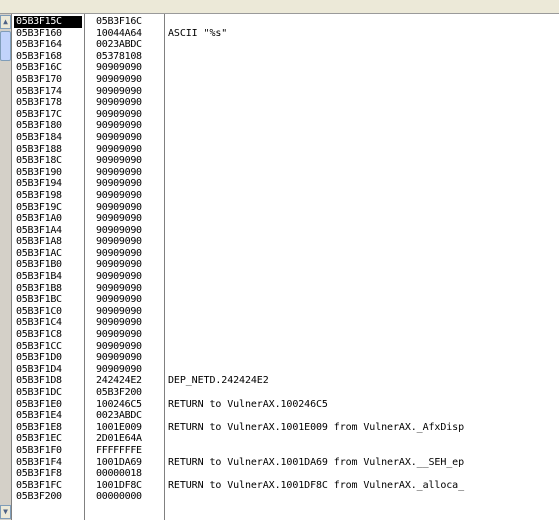 This screenshot has width=559, height=520. I want to click on stack-value: 1001DA69, so click(119, 462).